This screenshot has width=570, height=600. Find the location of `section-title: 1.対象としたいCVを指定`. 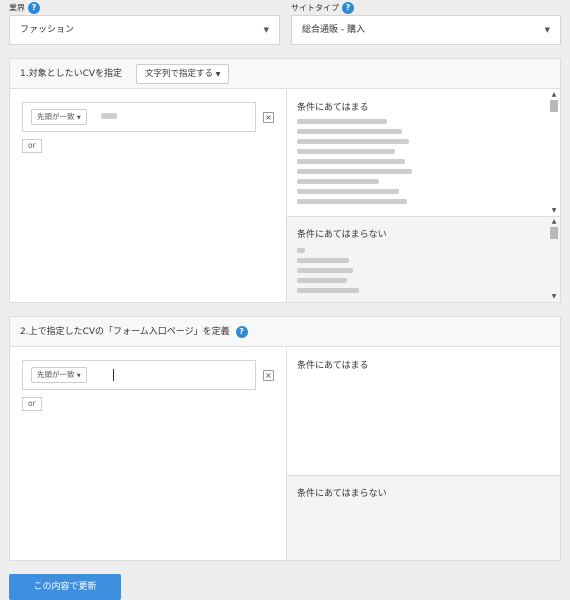

section-title: 1.対象としたいCVを指定 is located at coordinates (71, 74).